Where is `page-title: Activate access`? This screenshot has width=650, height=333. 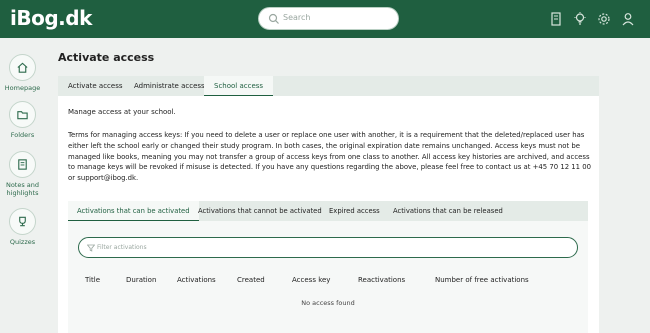
page-title: Activate access is located at coordinates (106, 57).